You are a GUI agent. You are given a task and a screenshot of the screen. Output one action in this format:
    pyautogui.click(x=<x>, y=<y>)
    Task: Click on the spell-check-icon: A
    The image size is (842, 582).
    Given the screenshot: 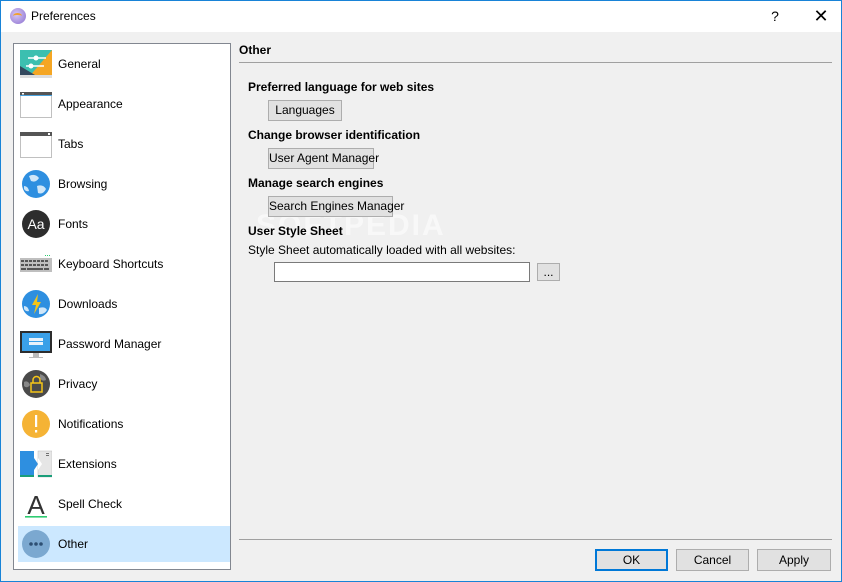 What is the action you would take?
    pyautogui.click(x=36, y=505)
    